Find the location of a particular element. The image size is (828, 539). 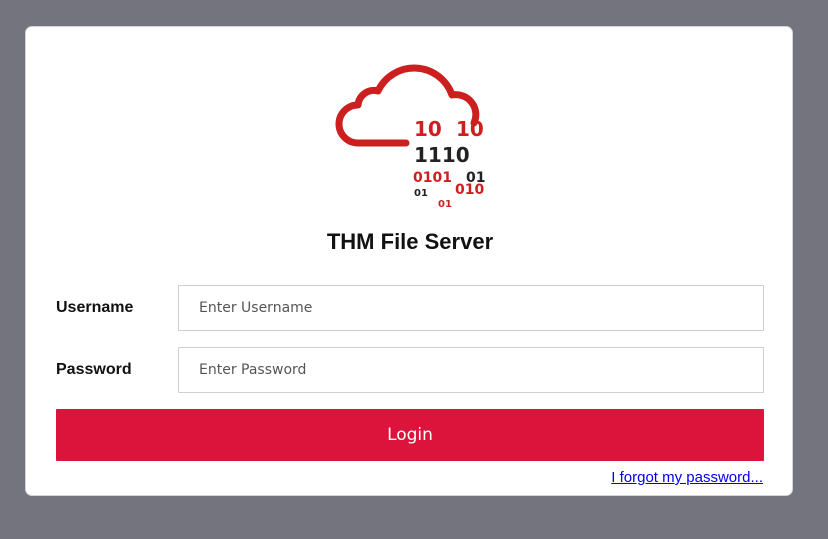

username-label: Username is located at coordinates (95, 307).